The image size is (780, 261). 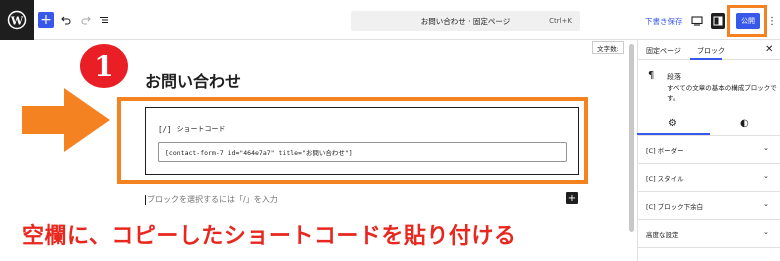 I want to click on document-title: お問い合わせ · 固定ページ, so click(x=465, y=21).